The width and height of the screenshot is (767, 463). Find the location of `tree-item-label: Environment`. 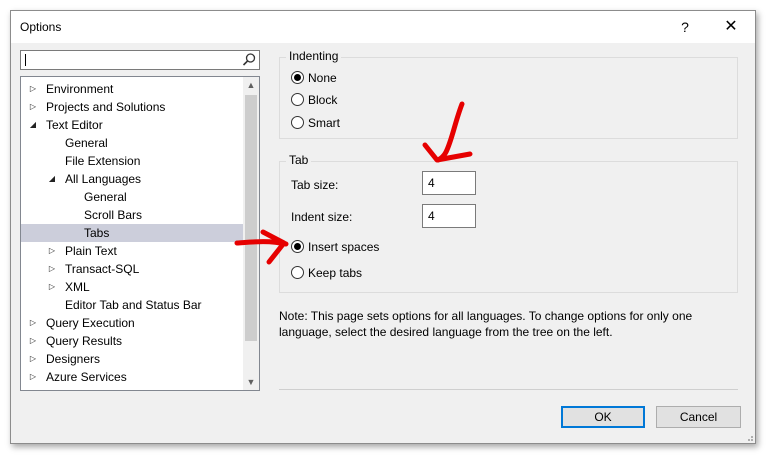

tree-item-label: Environment is located at coordinates (80, 89).